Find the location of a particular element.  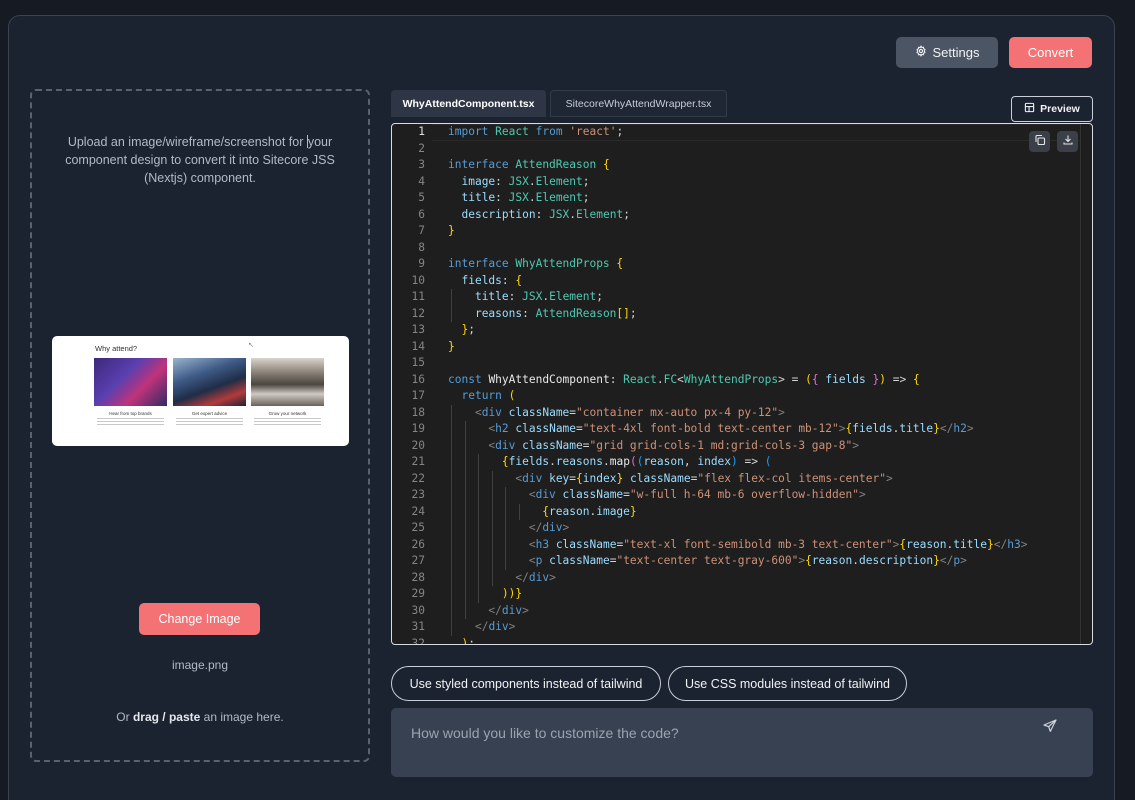

editor-scrollbar is located at coordinates (1086, 384).